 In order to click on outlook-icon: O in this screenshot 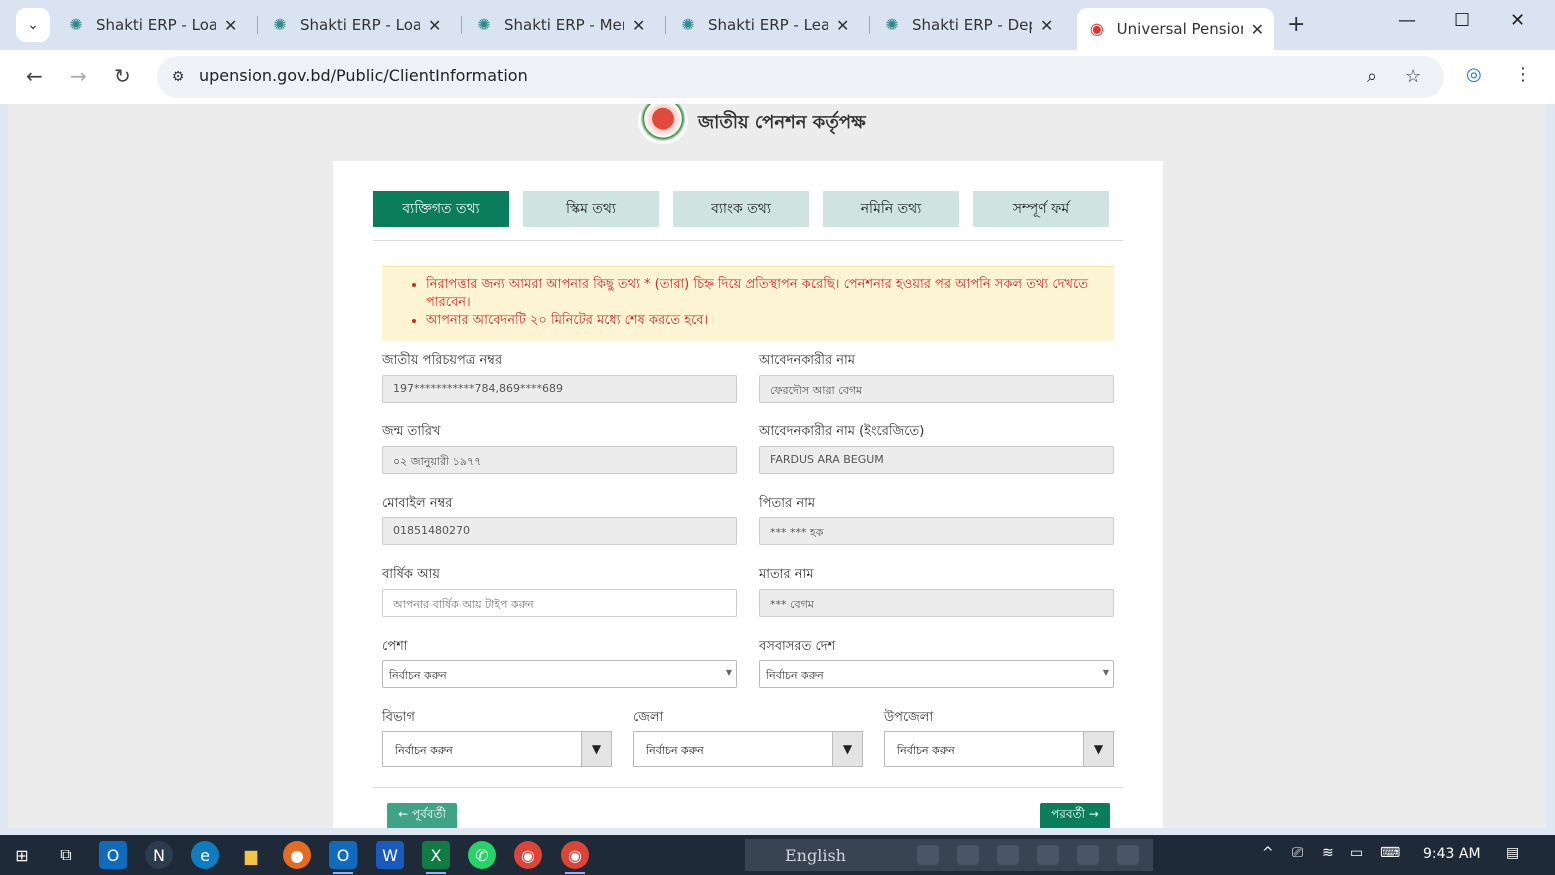, I will do `click(113, 855)`.